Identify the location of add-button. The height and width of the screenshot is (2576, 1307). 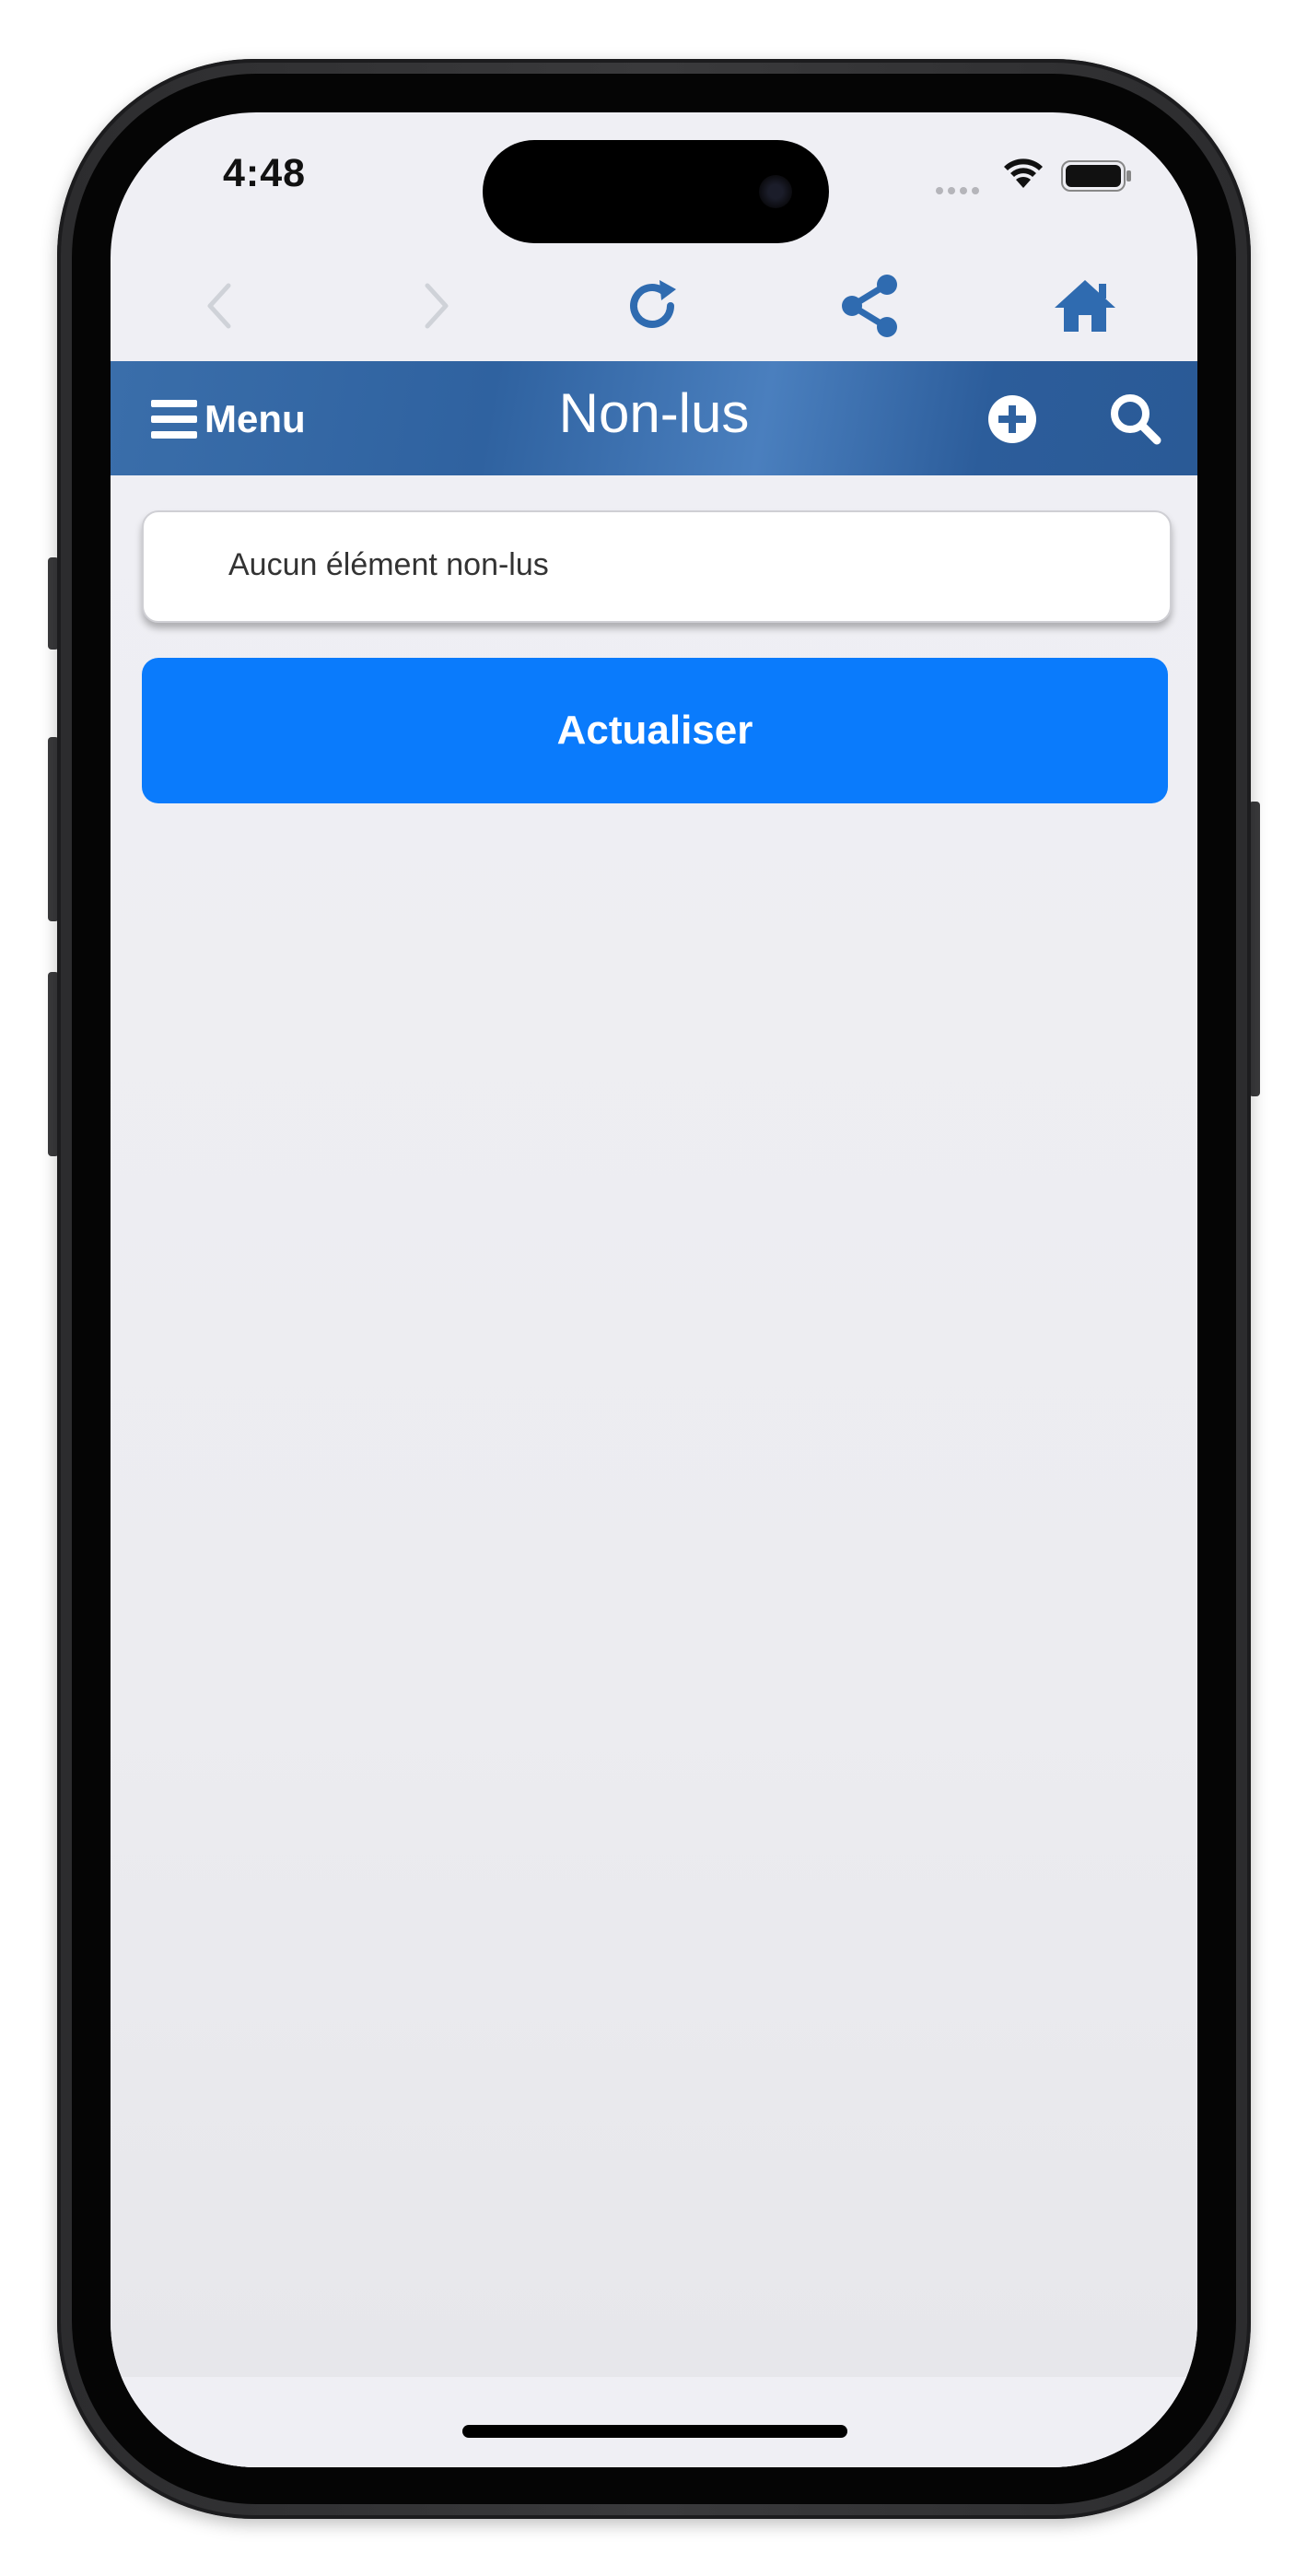
(1013, 419).